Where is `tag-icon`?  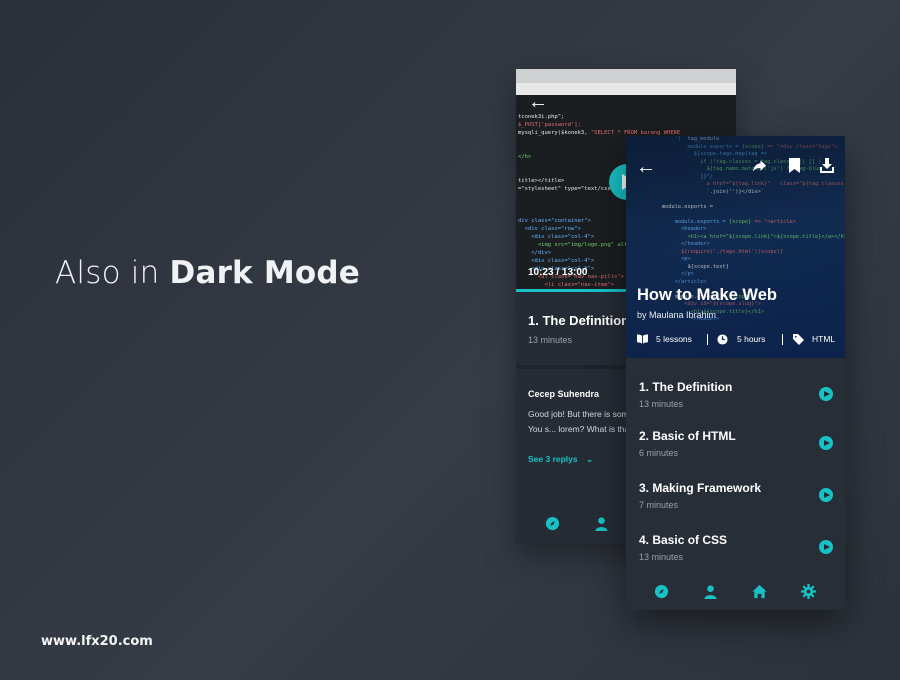
tag-icon is located at coordinates (798, 339).